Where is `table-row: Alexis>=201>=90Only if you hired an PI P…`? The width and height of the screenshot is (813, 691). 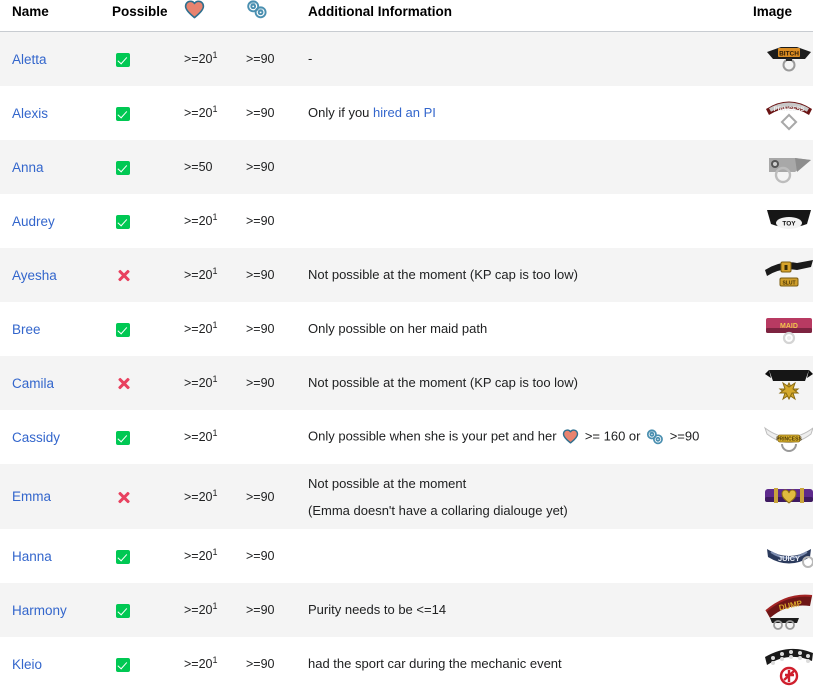 table-row: Alexis>=201>=90Only if you hired an PI P… is located at coordinates (406, 113).